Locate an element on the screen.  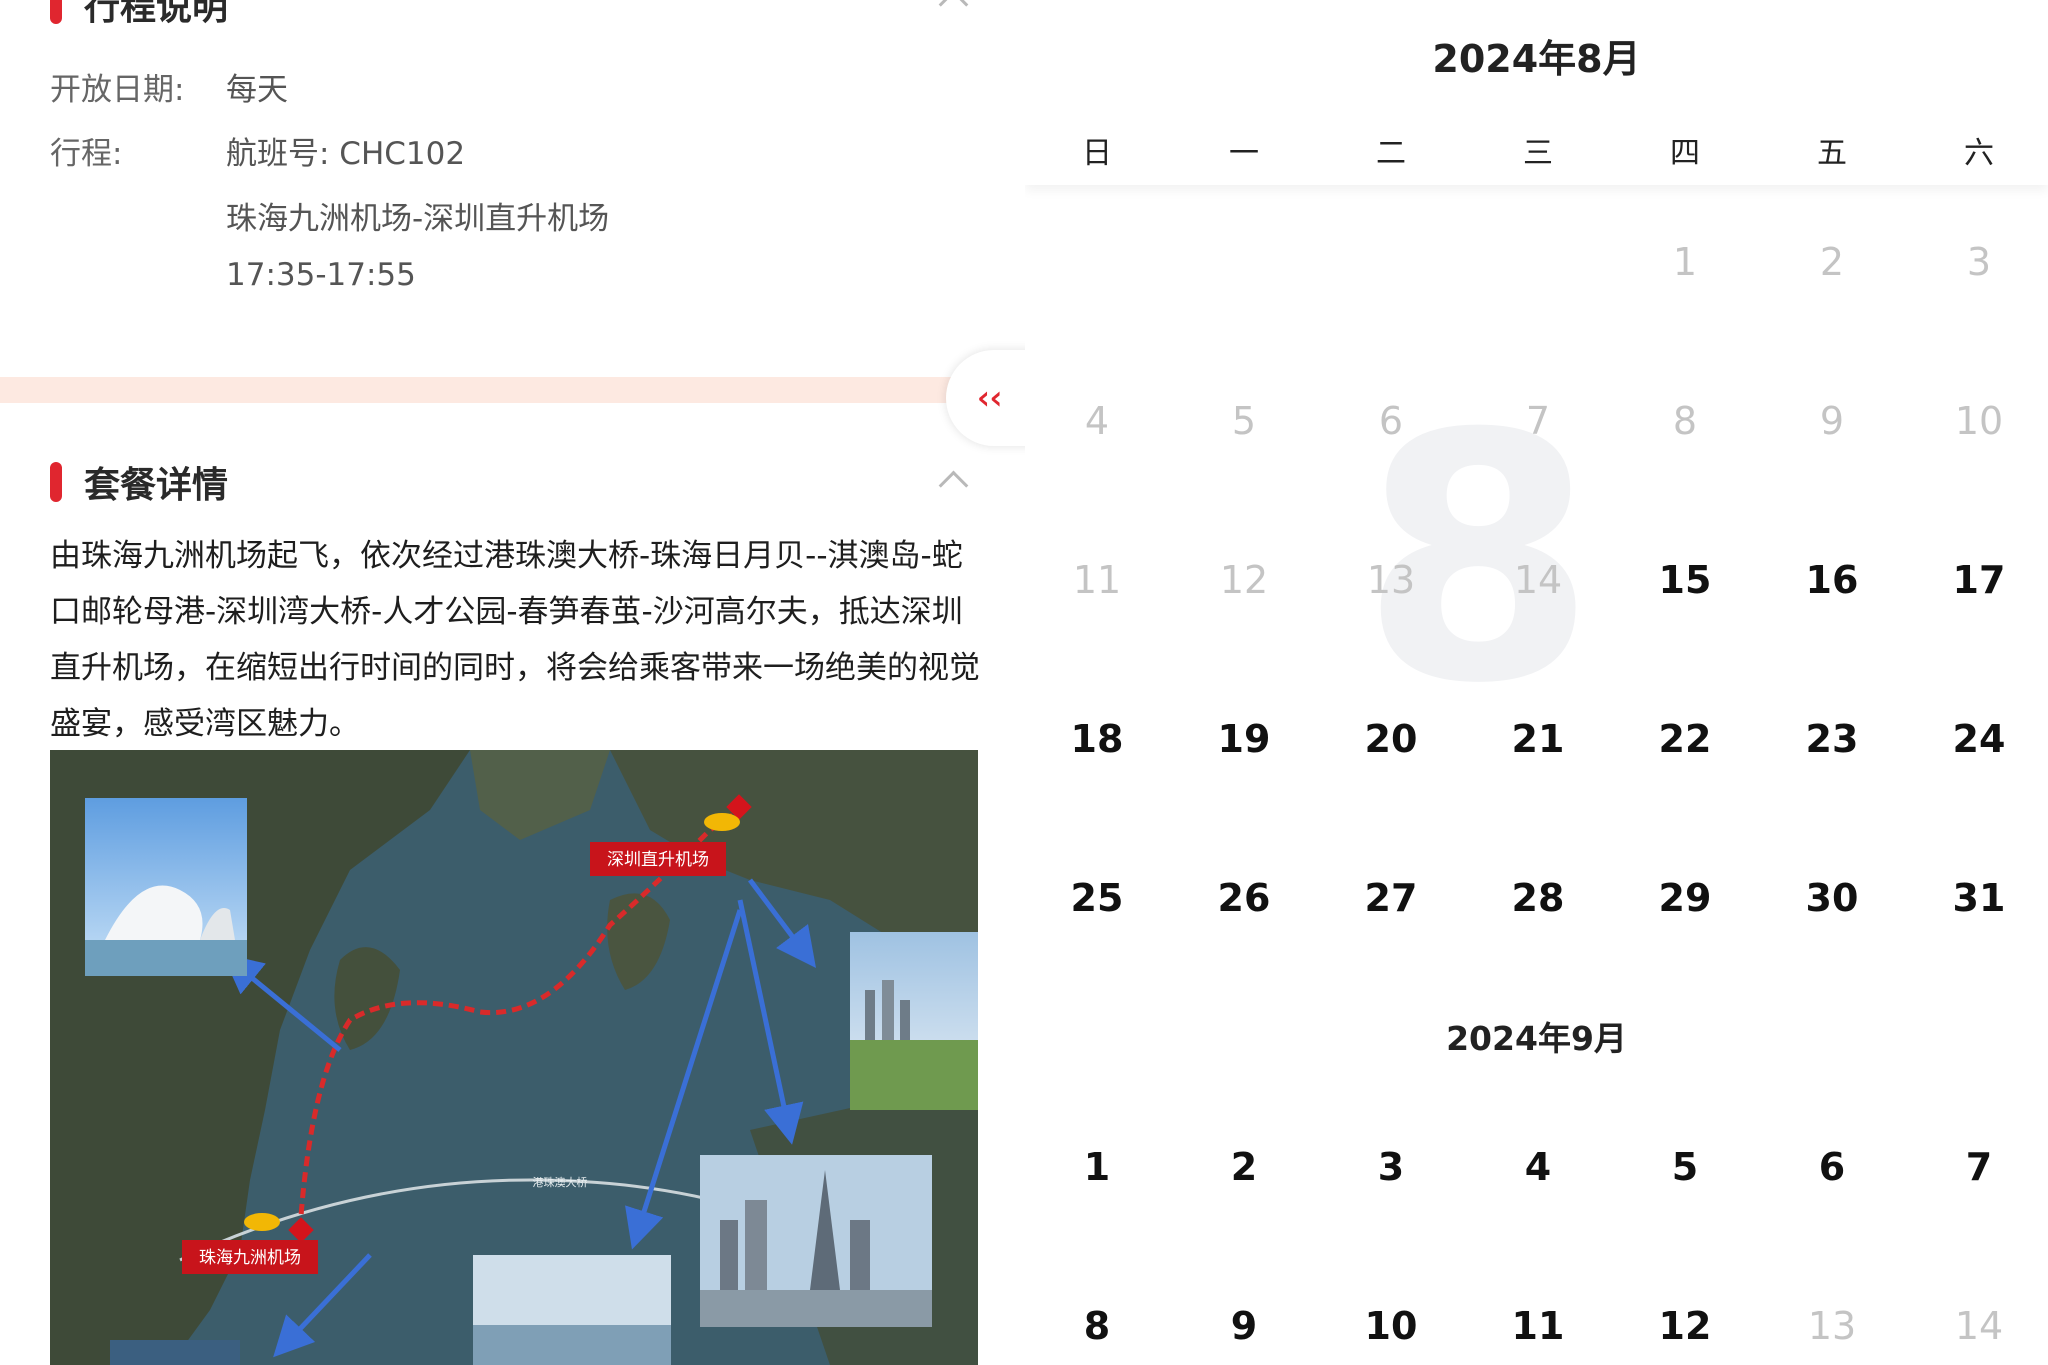
calendar-day-sep-4: 4 is located at coordinates (1538, 1167).